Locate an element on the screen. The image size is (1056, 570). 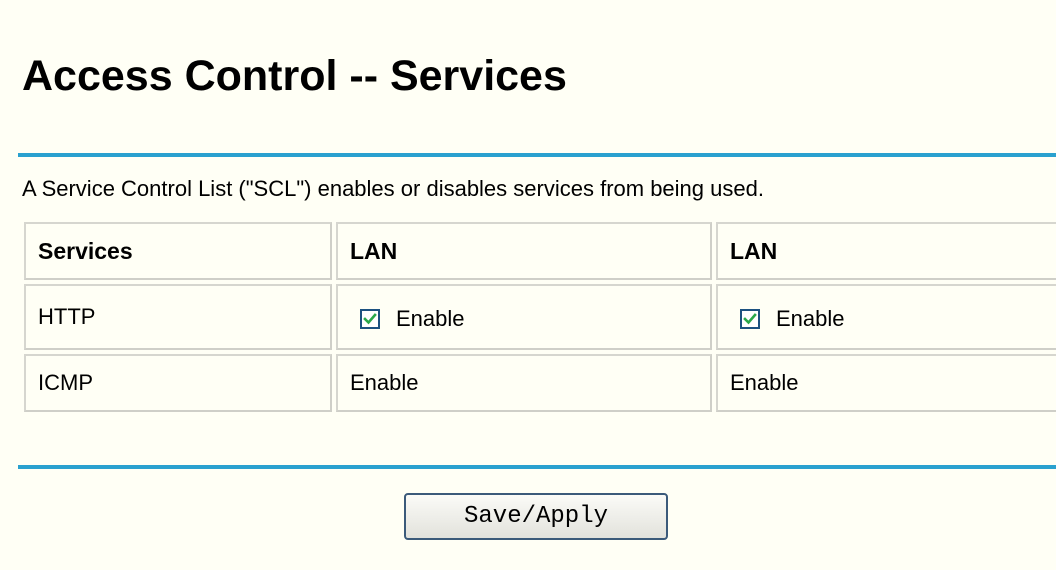
top-divider is located at coordinates (537, 155).